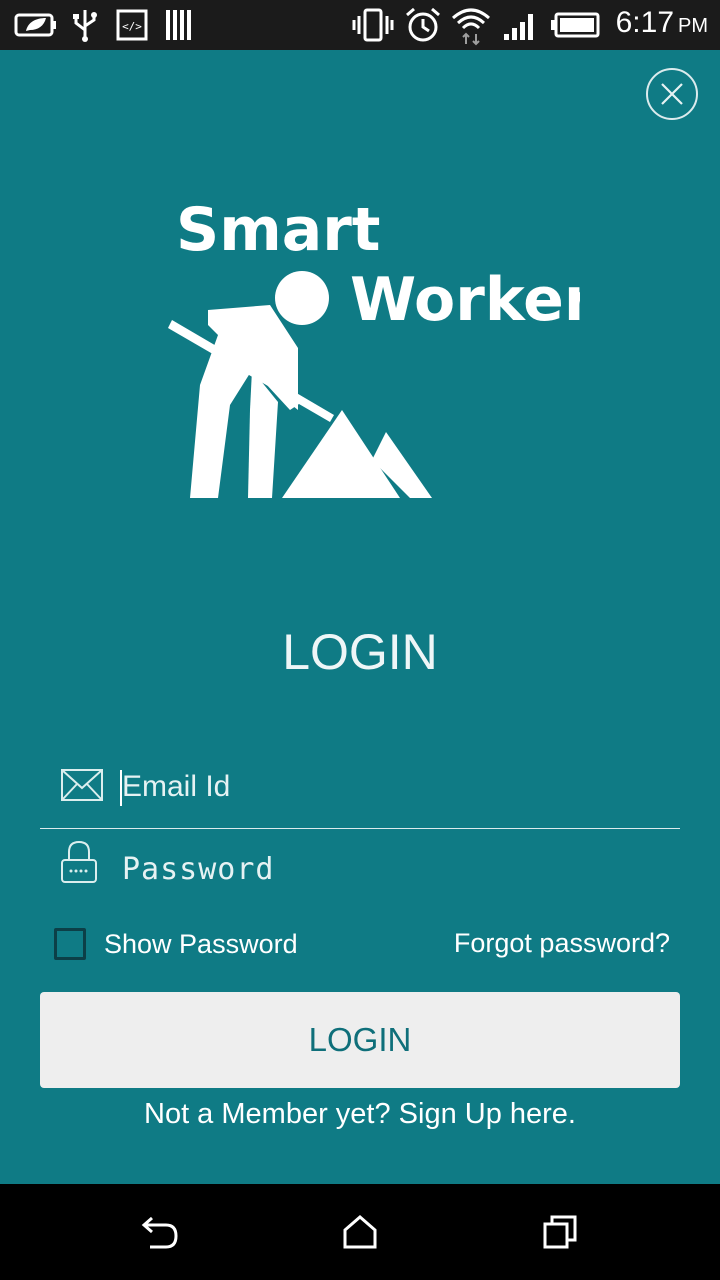 The width and height of the screenshot is (720, 1280). What do you see at coordinates (575, 25) in the screenshot?
I see `battery-icon` at bounding box center [575, 25].